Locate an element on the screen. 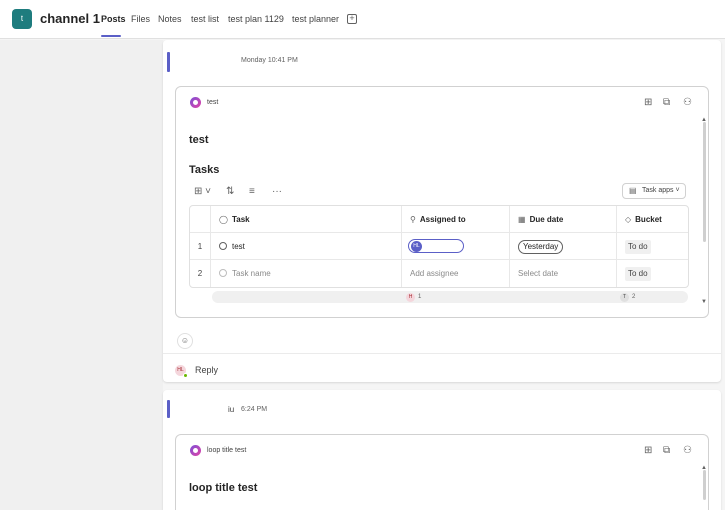 The height and width of the screenshot is (510, 725). header-rownum-cell is located at coordinates (200, 219).